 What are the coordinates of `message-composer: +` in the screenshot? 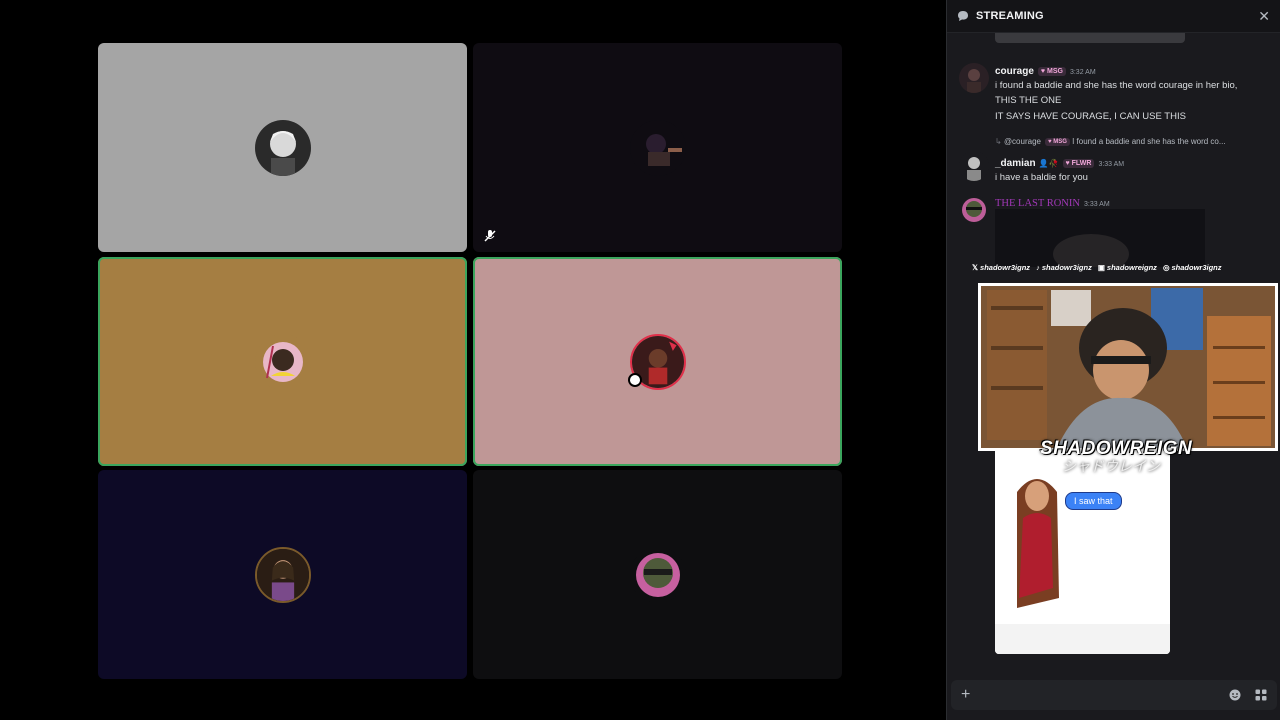 It's located at (1114, 695).